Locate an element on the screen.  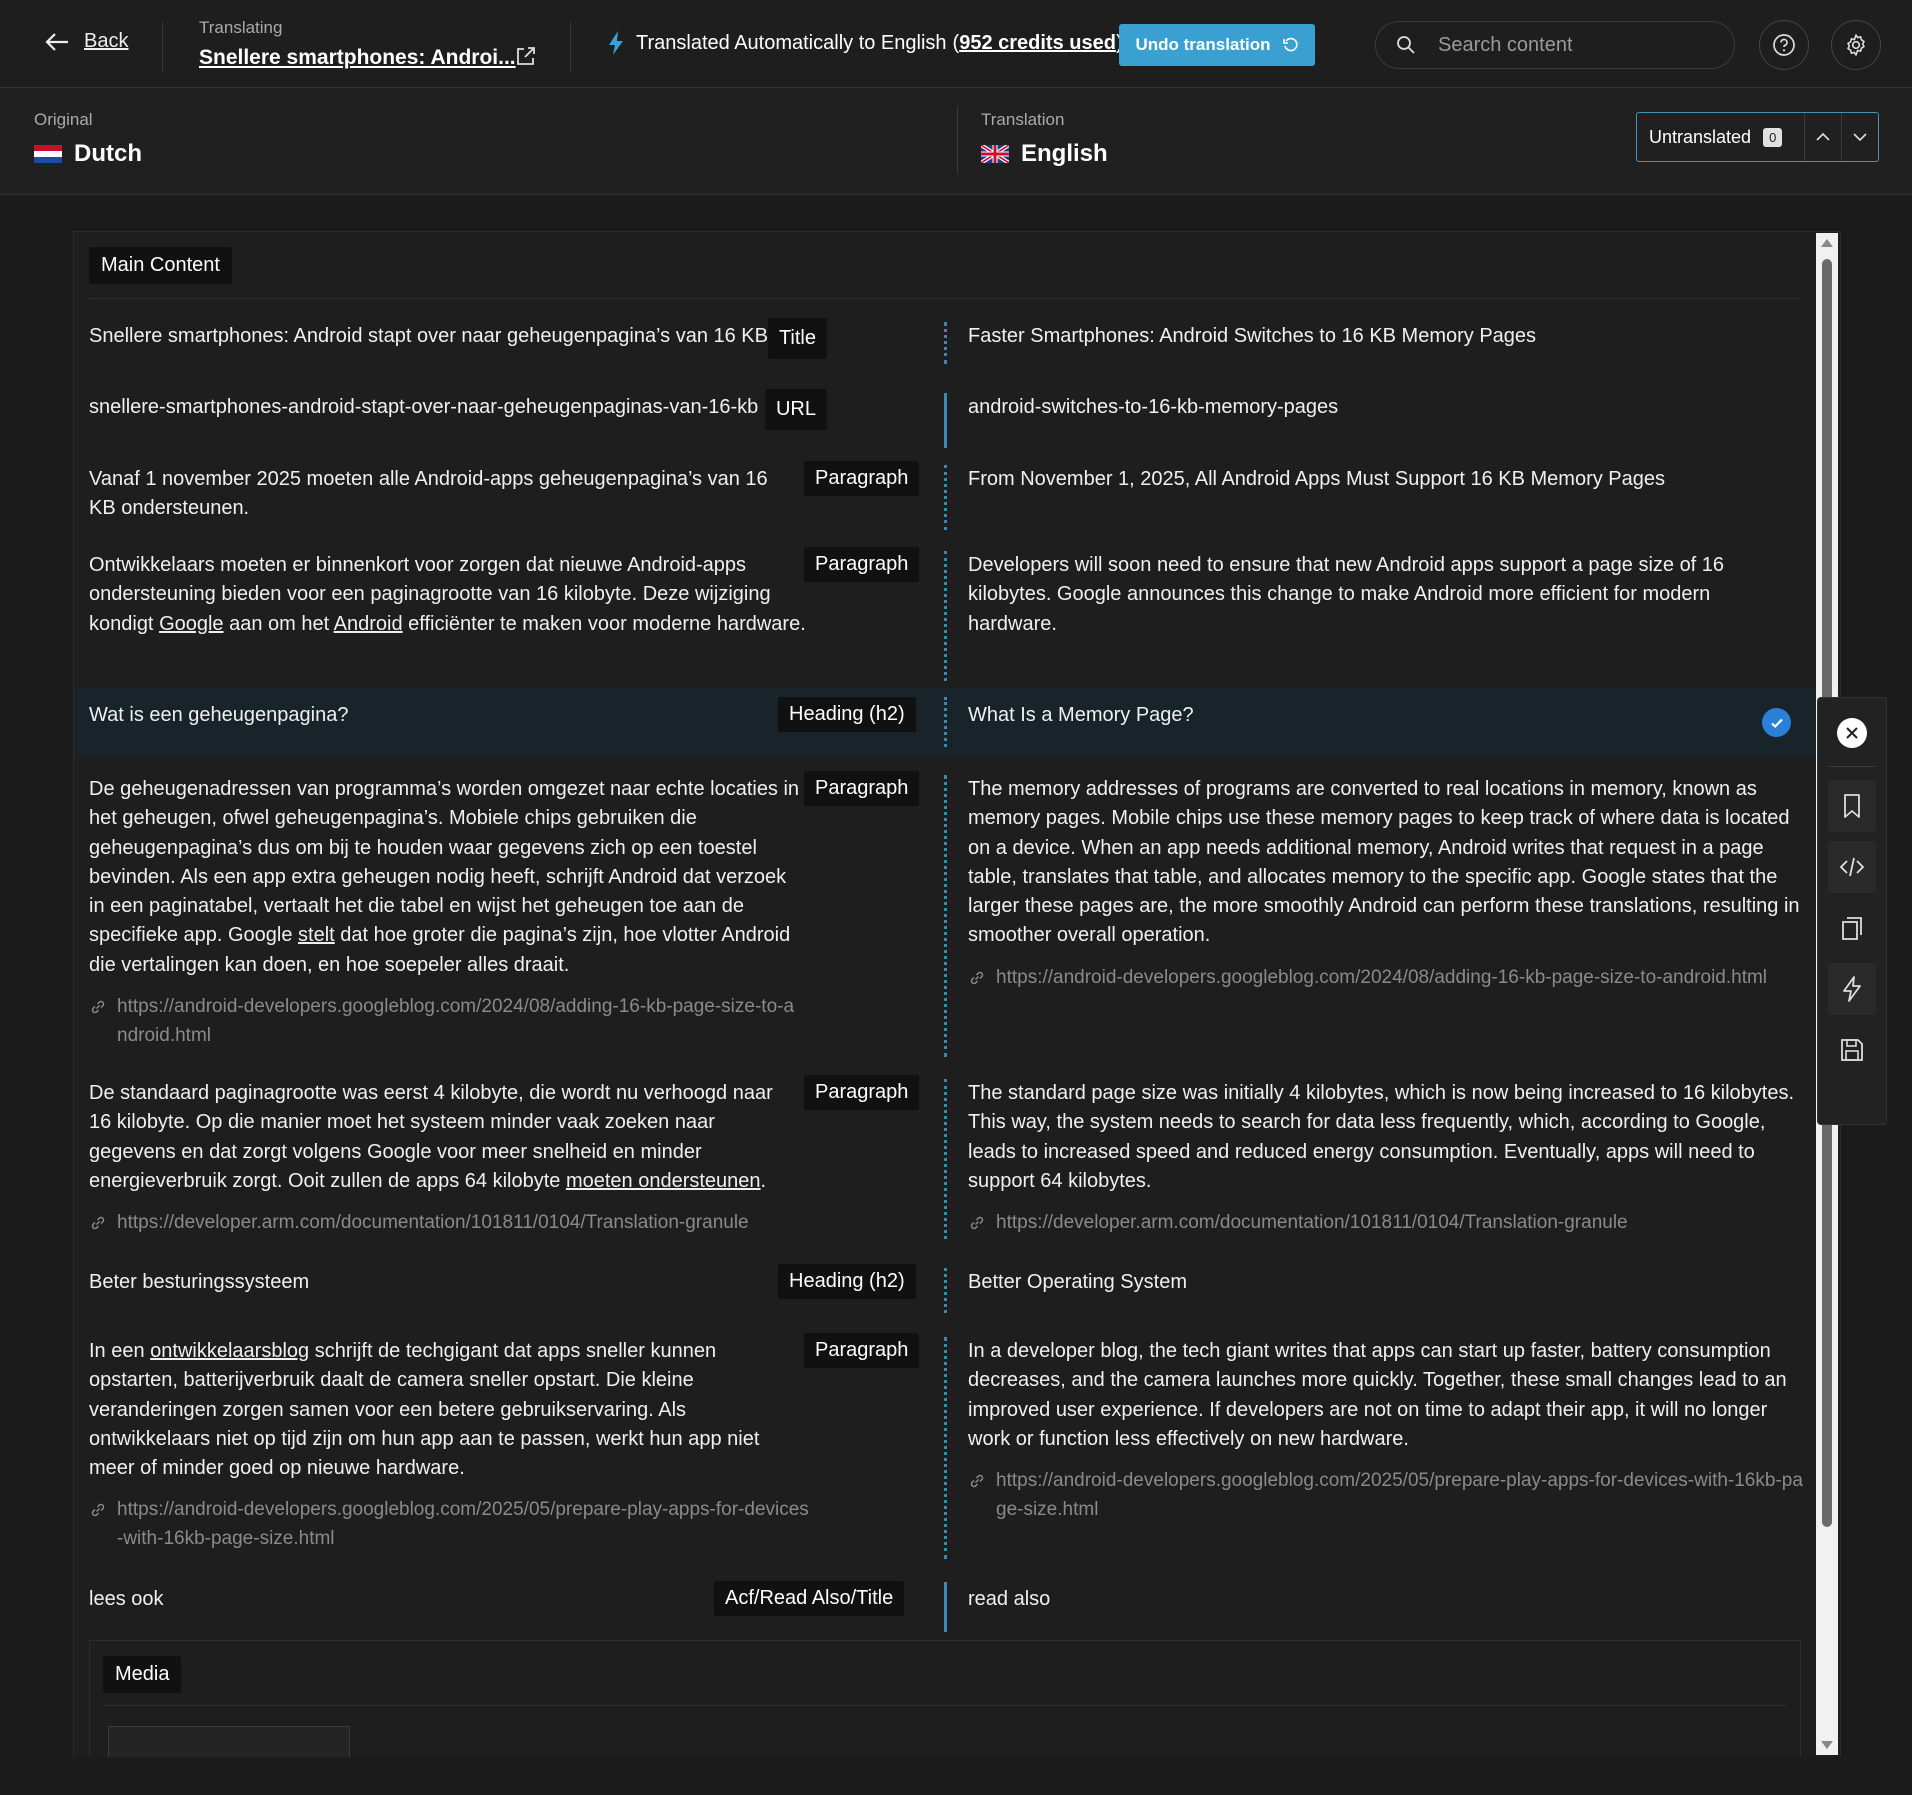
code-icon is located at coordinates (1852, 867).